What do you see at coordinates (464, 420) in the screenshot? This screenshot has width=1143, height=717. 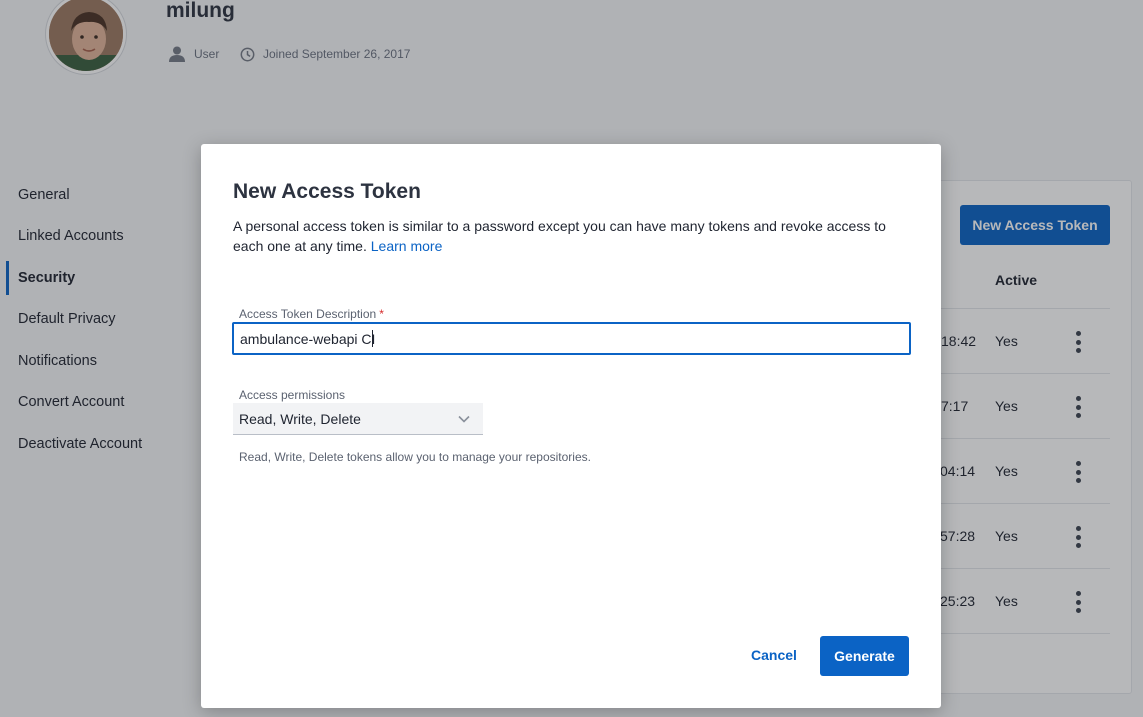 I see `chevron-down-icon` at bounding box center [464, 420].